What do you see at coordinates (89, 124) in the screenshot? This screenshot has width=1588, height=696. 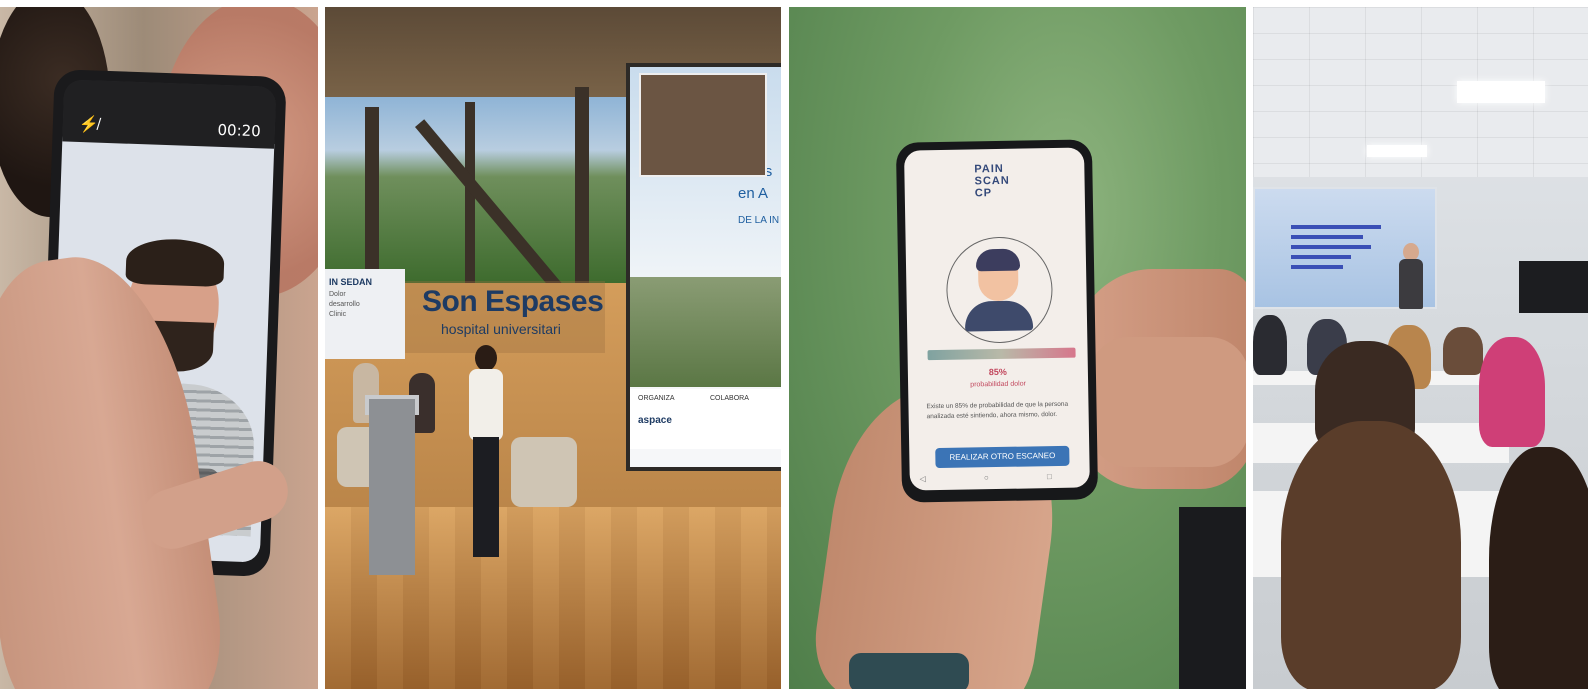 I see `flash-off-icon: ⚡̸` at bounding box center [89, 124].